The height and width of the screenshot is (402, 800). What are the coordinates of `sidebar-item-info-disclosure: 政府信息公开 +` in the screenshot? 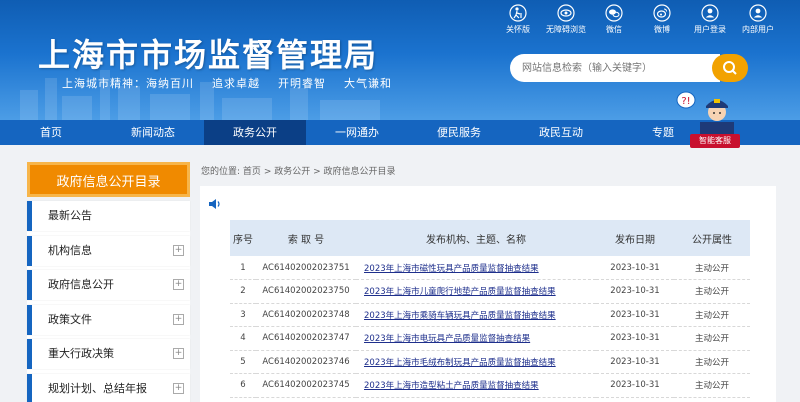 It's located at (108, 285).